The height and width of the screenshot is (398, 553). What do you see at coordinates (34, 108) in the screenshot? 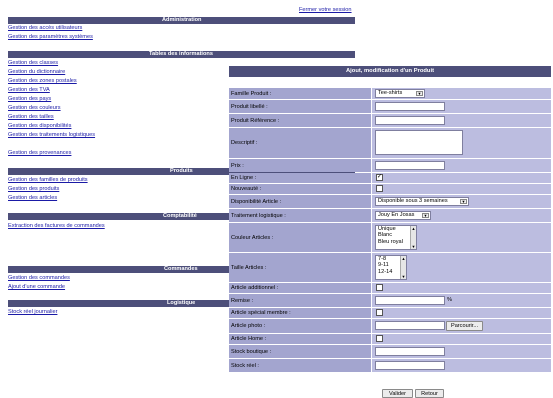
I see `link-colors: Gestion des couleurs` at bounding box center [34, 108].